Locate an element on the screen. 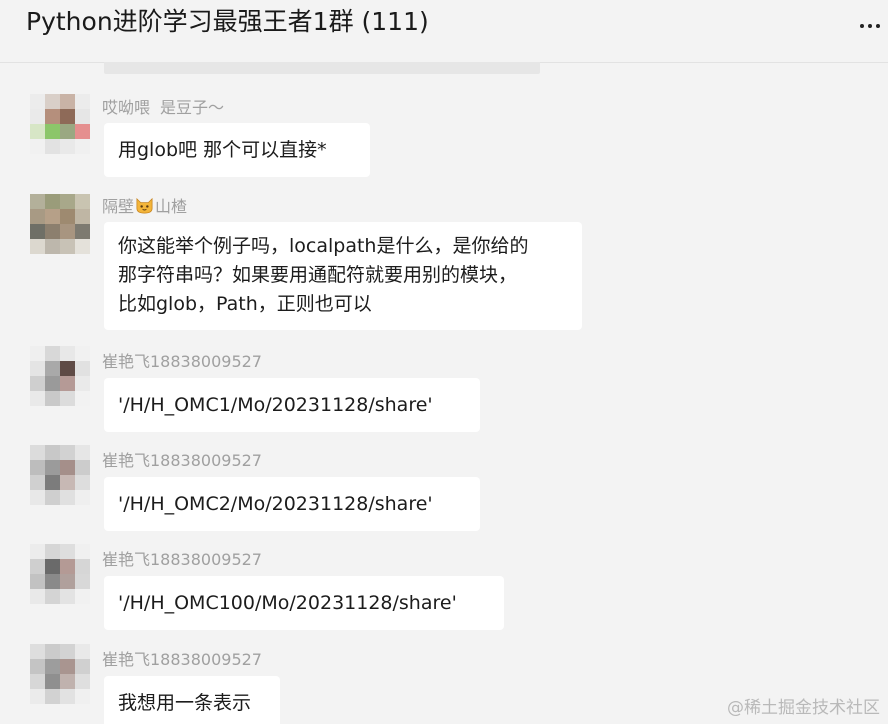 This screenshot has width=888, height=724. message-bubble: '/H/H_OMC1/Mo/20231128/share' is located at coordinates (292, 405).